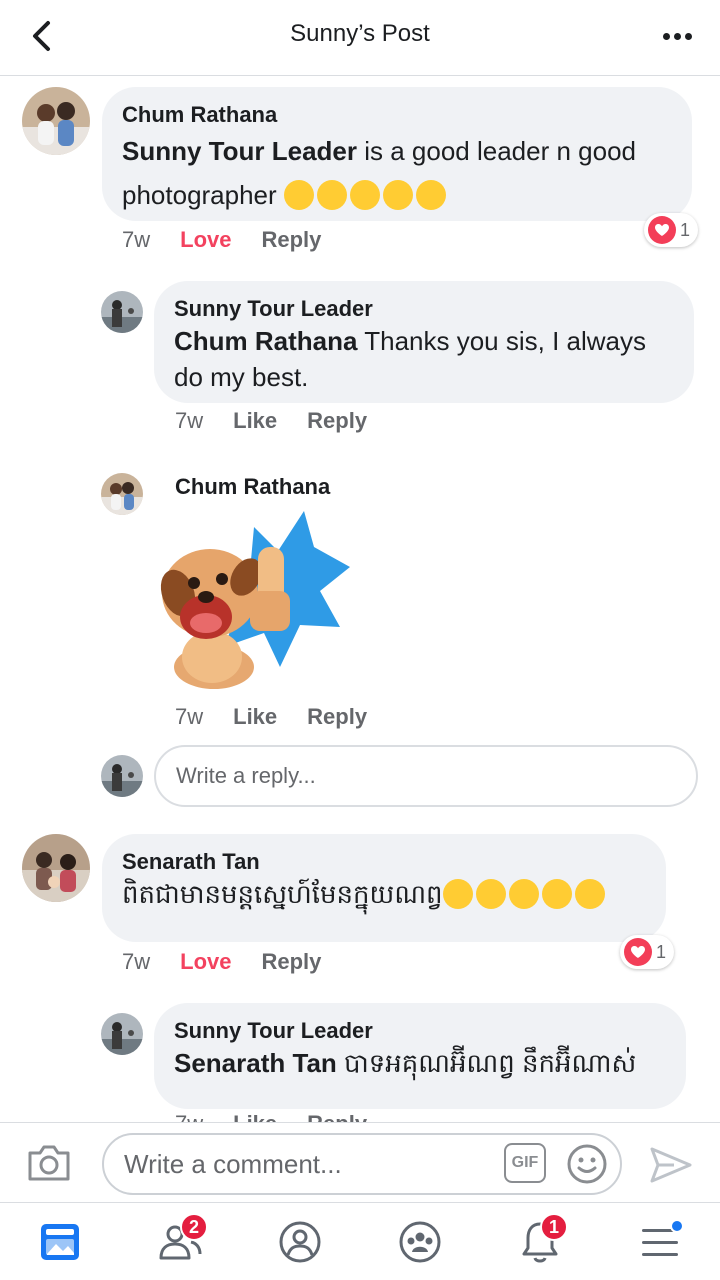  Describe the element at coordinates (660, 1242) in the screenshot. I see `tab-menu` at that location.